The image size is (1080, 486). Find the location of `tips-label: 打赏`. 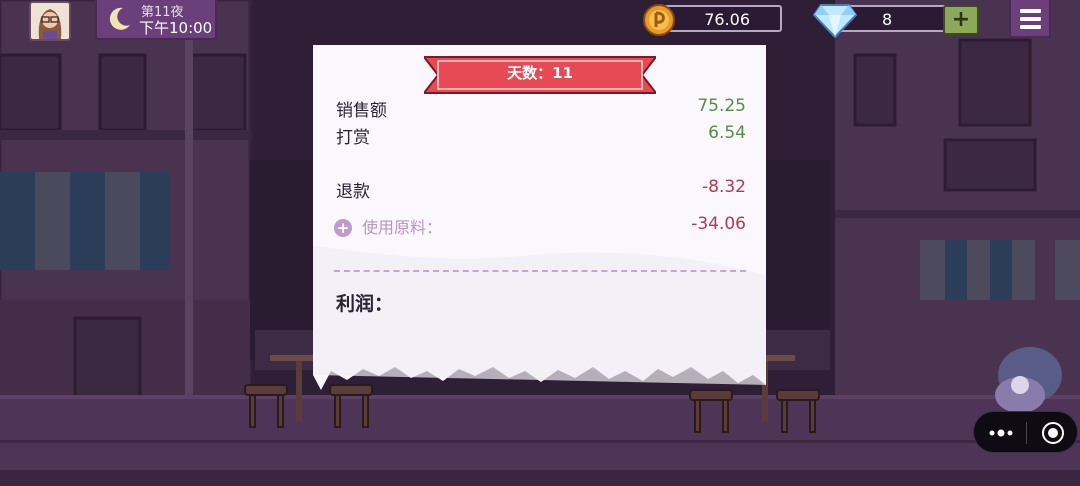

tips-label: 打赏 is located at coordinates (353, 138).